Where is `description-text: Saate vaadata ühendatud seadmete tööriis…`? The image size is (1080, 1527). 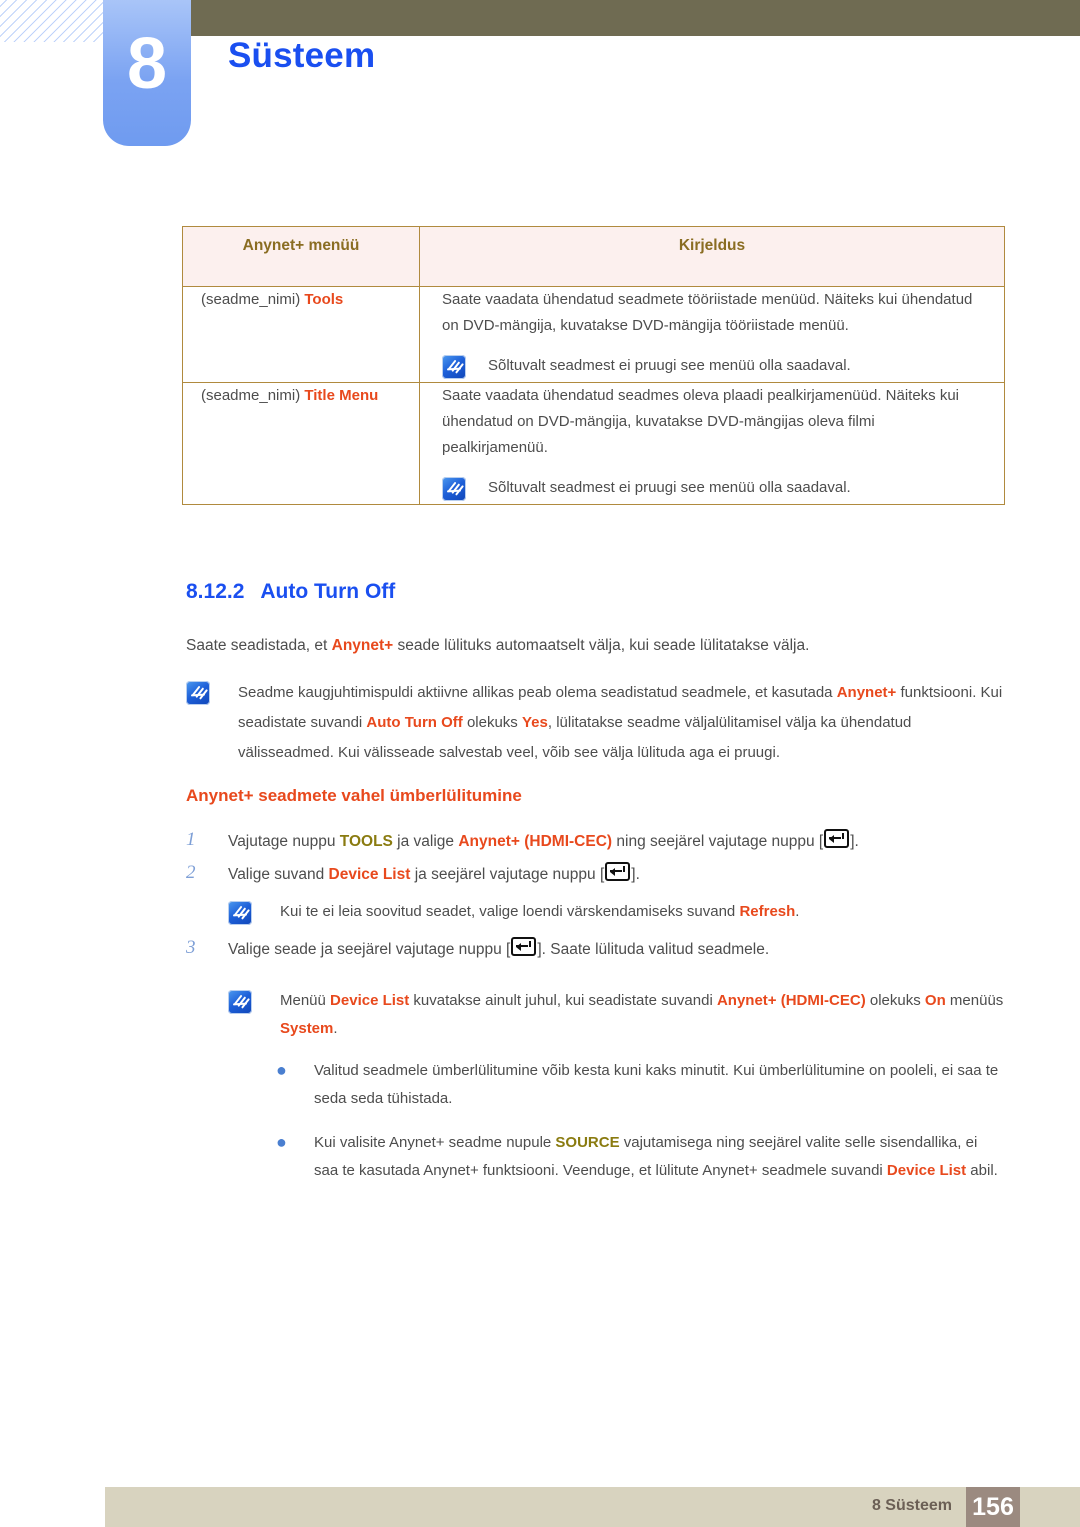 description-text: Saate vaadata ühendatud seadmete tööriis… is located at coordinates (707, 312).